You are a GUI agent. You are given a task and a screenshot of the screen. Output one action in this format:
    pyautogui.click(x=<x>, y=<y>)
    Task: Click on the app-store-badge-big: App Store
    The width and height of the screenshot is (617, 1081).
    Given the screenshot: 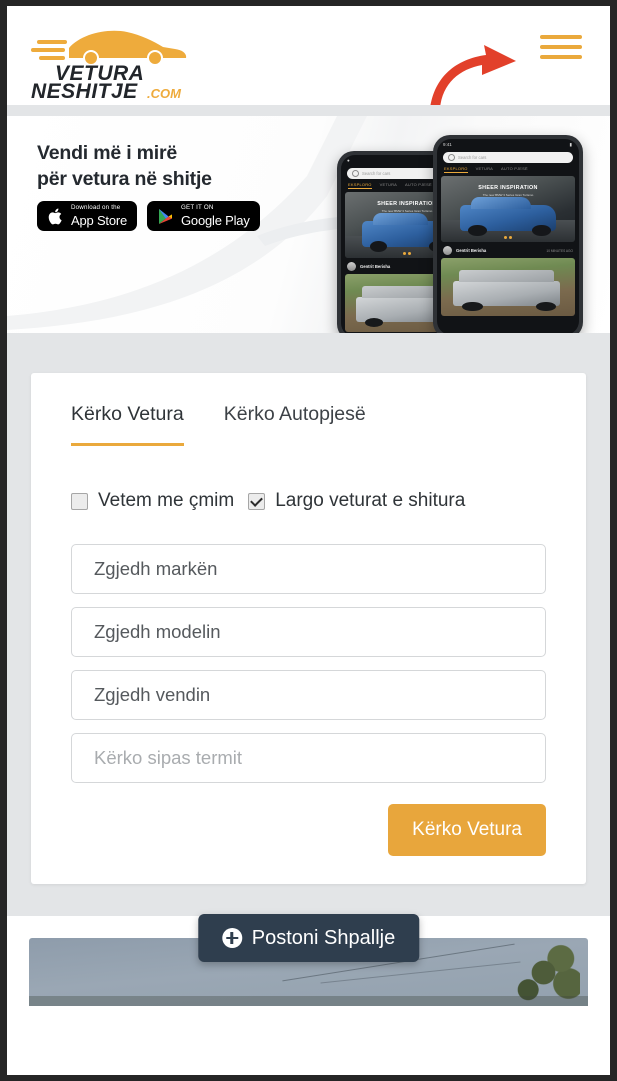 What is the action you would take?
    pyautogui.click(x=99, y=220)
    